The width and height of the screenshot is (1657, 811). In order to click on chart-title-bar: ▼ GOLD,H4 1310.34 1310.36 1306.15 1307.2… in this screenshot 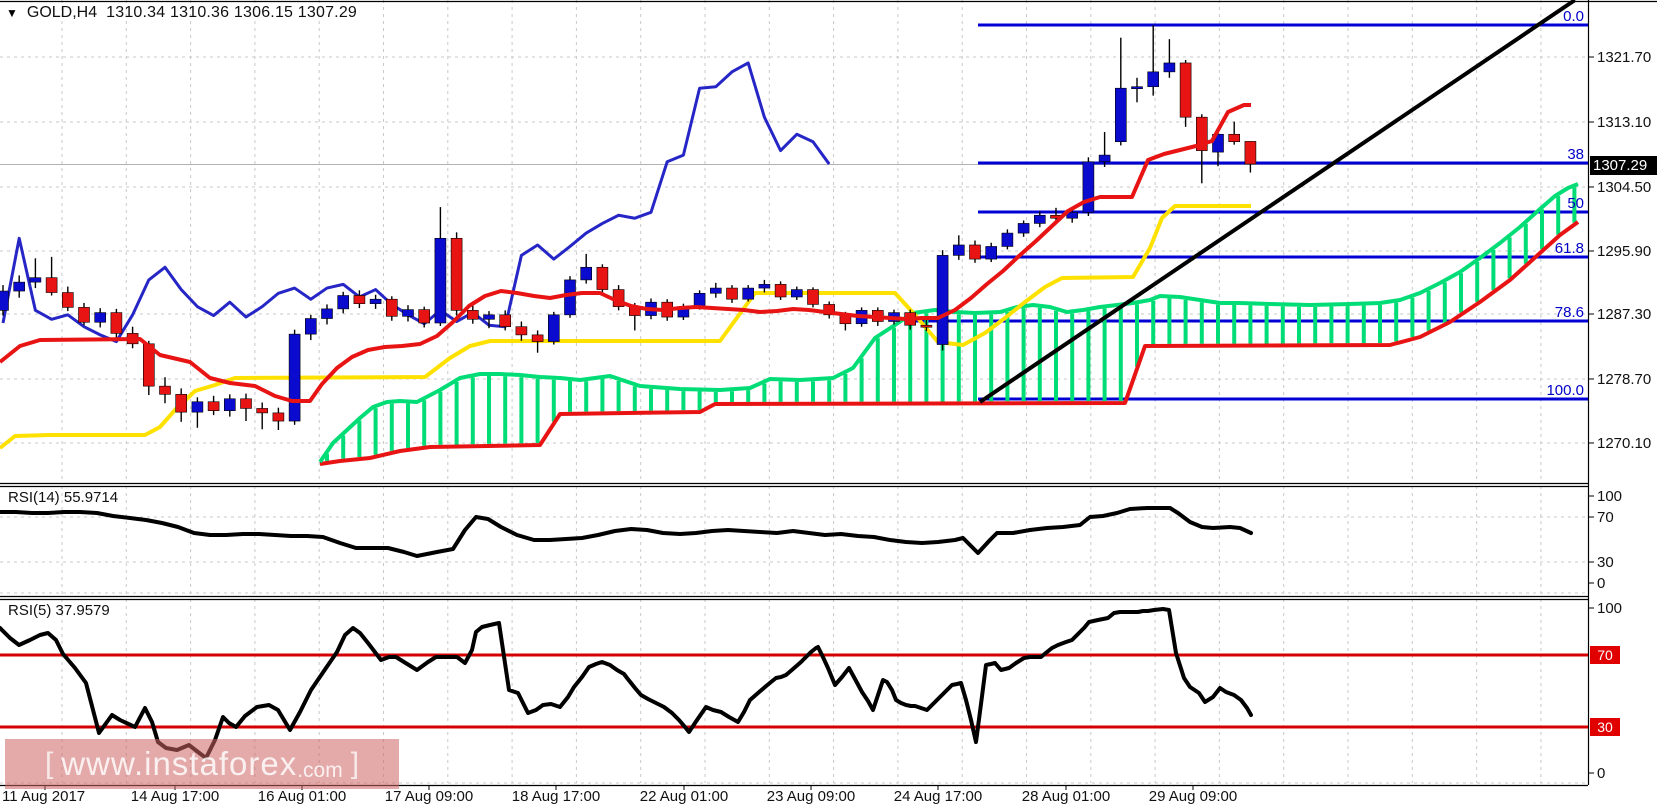, I will do `click(181, 13)`.